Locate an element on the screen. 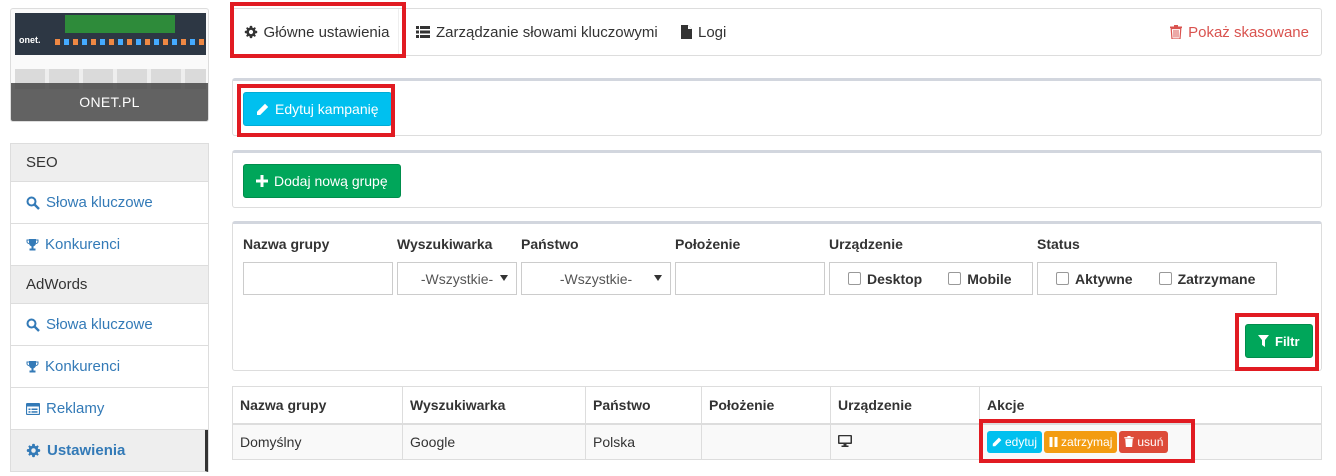 The image size is (1336, 476). cell-actions: edytuj zatrzymaj usuń is located at coordinates (1150, 441).